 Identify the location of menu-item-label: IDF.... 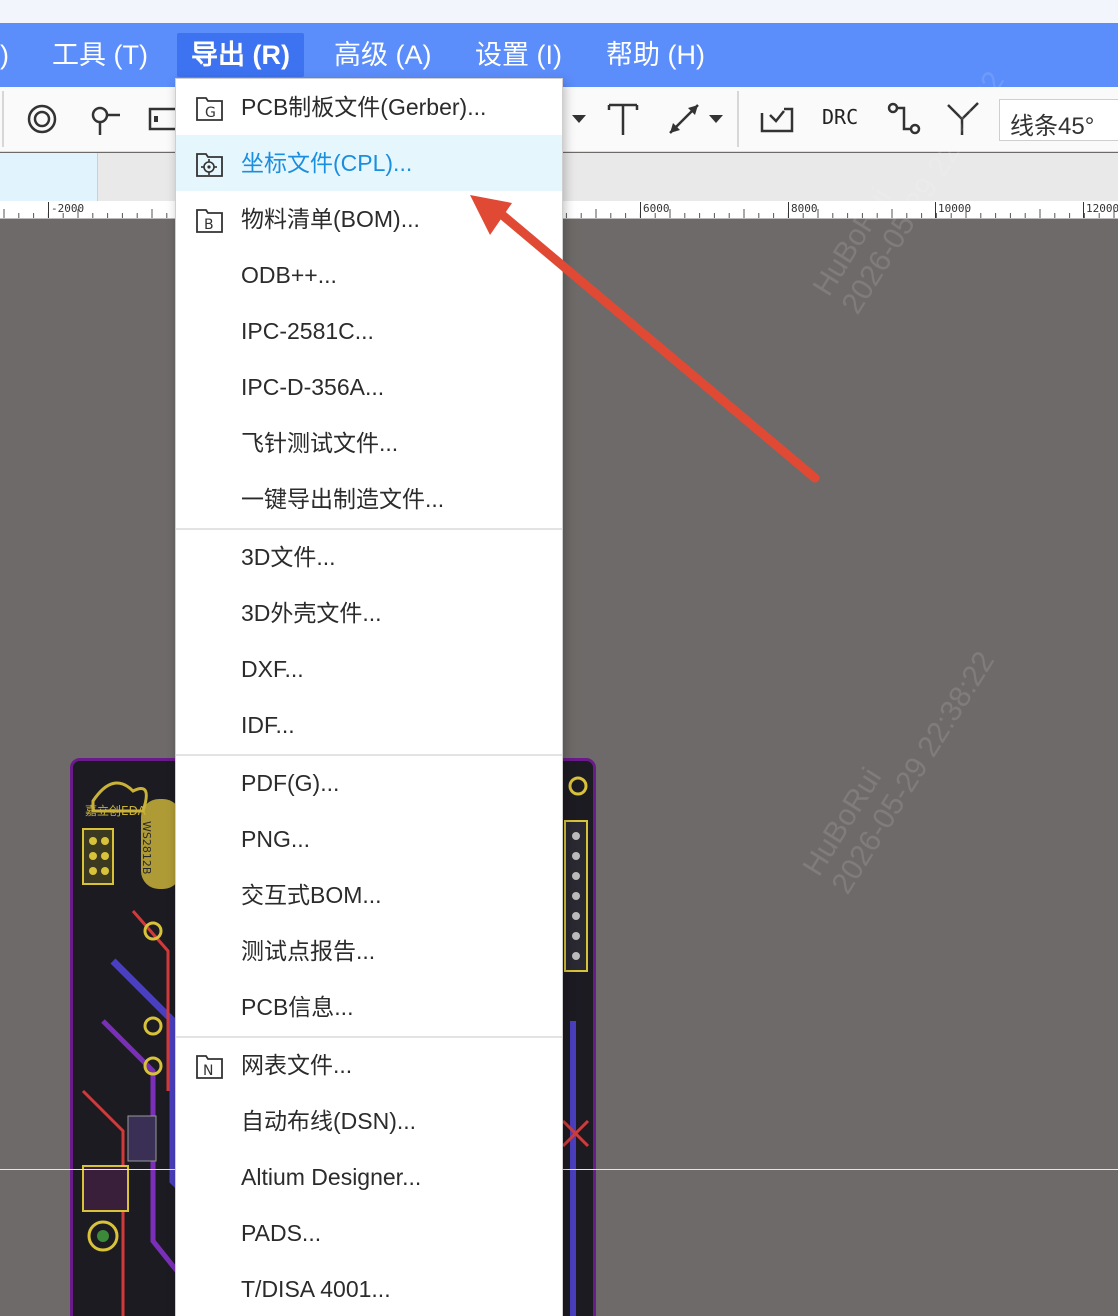
(268, 725).